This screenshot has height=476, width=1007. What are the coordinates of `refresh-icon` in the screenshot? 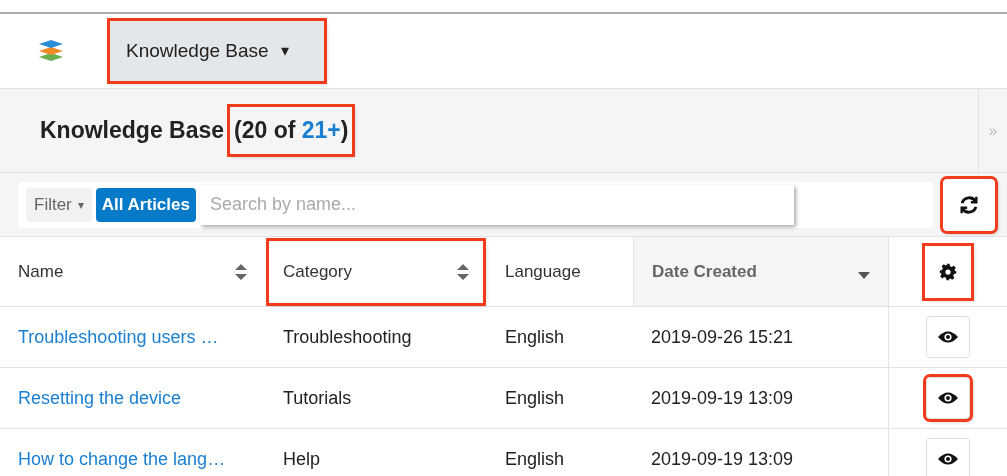 It's located at (969, 204).